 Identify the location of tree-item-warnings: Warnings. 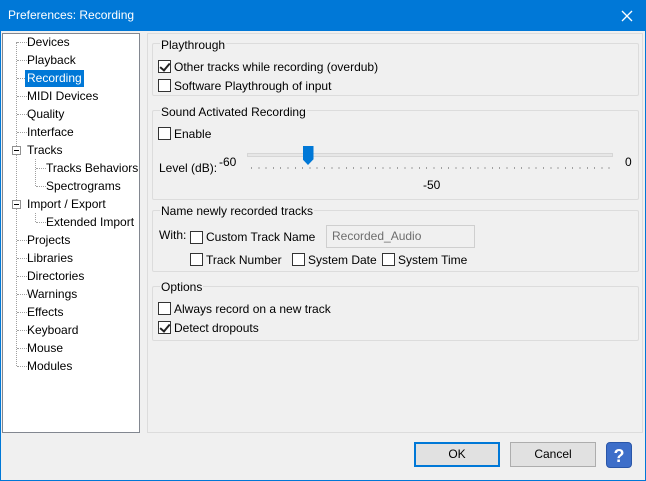
(52, 294).